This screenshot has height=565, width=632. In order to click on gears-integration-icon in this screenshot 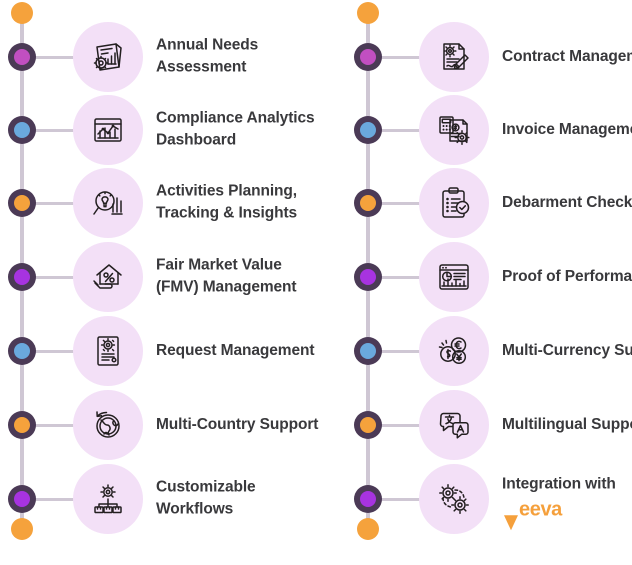, I will do `click(454, 499)`.